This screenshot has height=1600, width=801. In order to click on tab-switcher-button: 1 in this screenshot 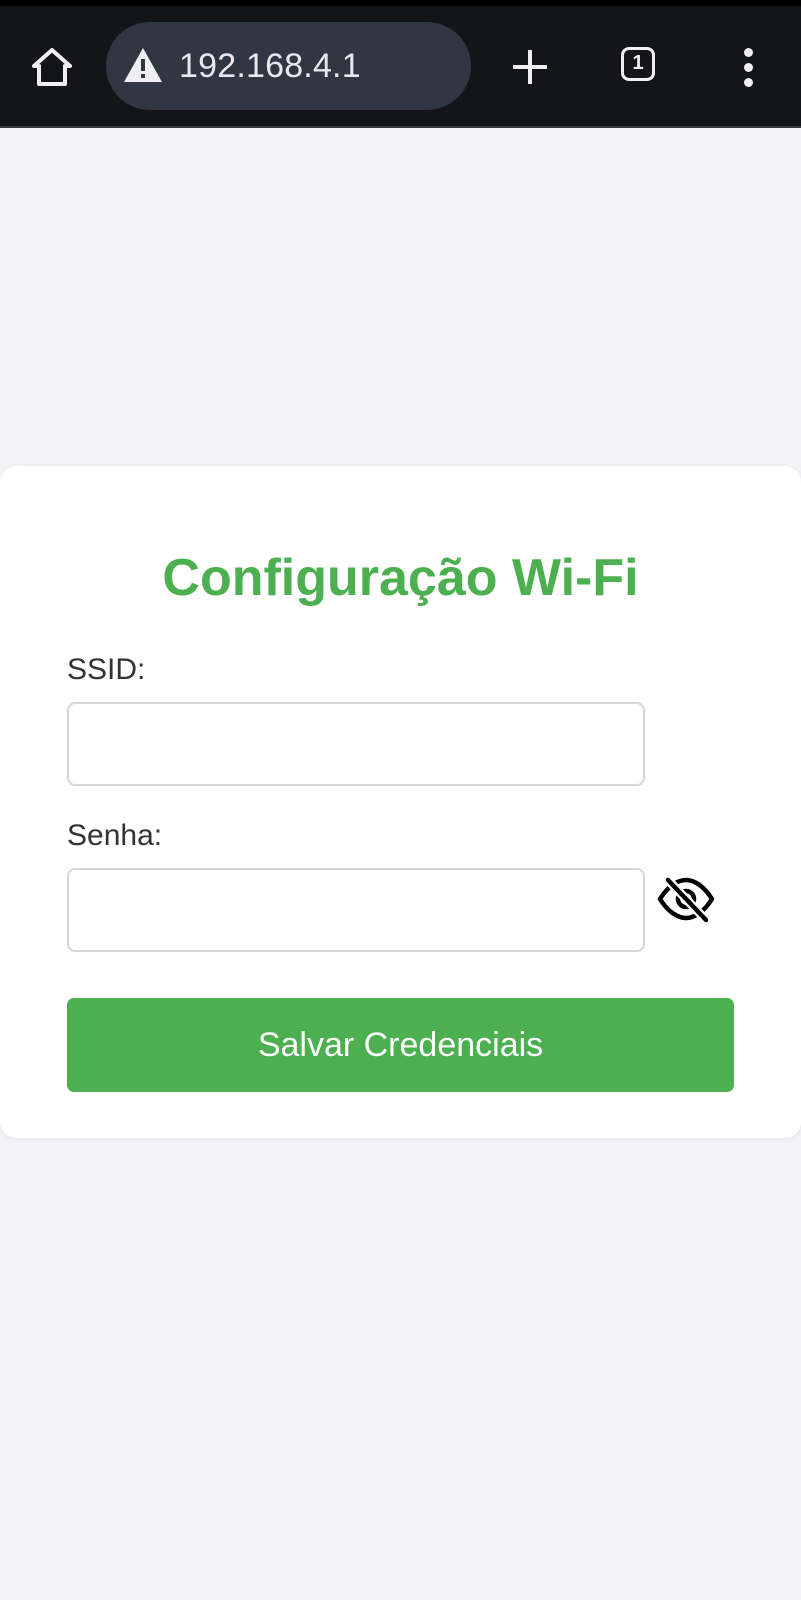, I will do `click(641, 67)`.